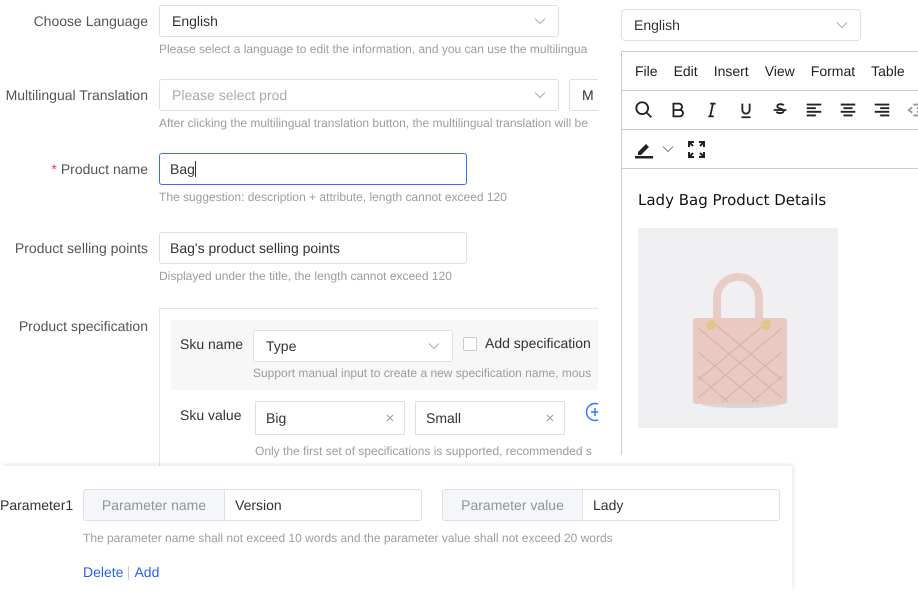 This screenshot has width=918, height=591. Describe the element at coordinates (731, 71) in the screenshot. I see `menu-item: Insert` at that location.